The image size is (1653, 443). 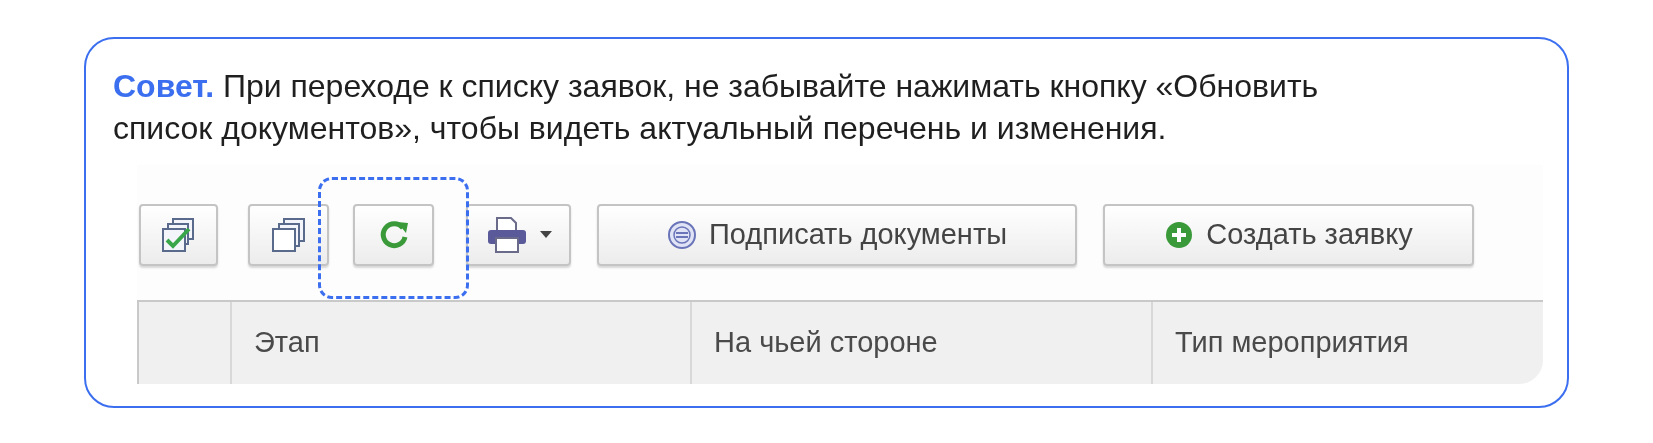 What do you see at coordinates (393, 235) in the screenshot?
I see `refresh-button` at bounding box center [393, 235].